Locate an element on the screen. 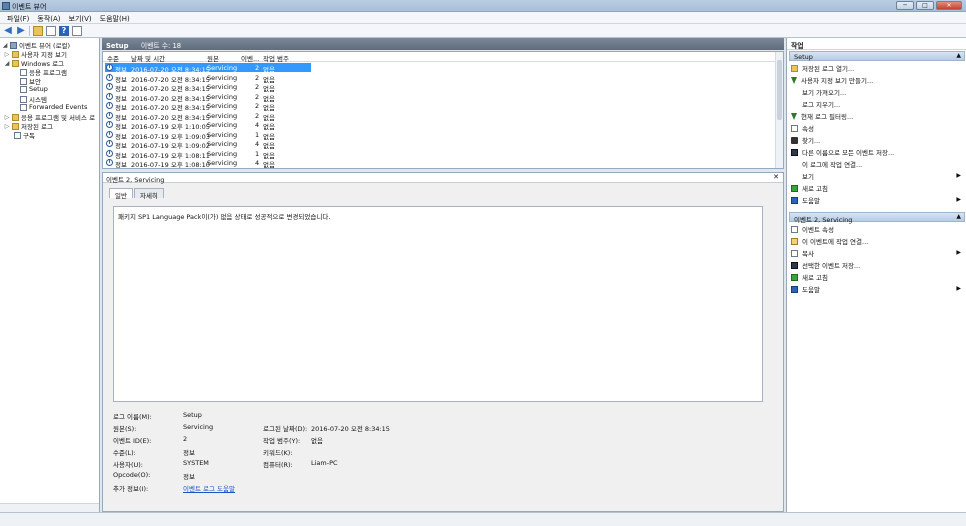 This screenshot has width=966, height=526. close-window-button: ✕ is located at coordinates (949, 5).